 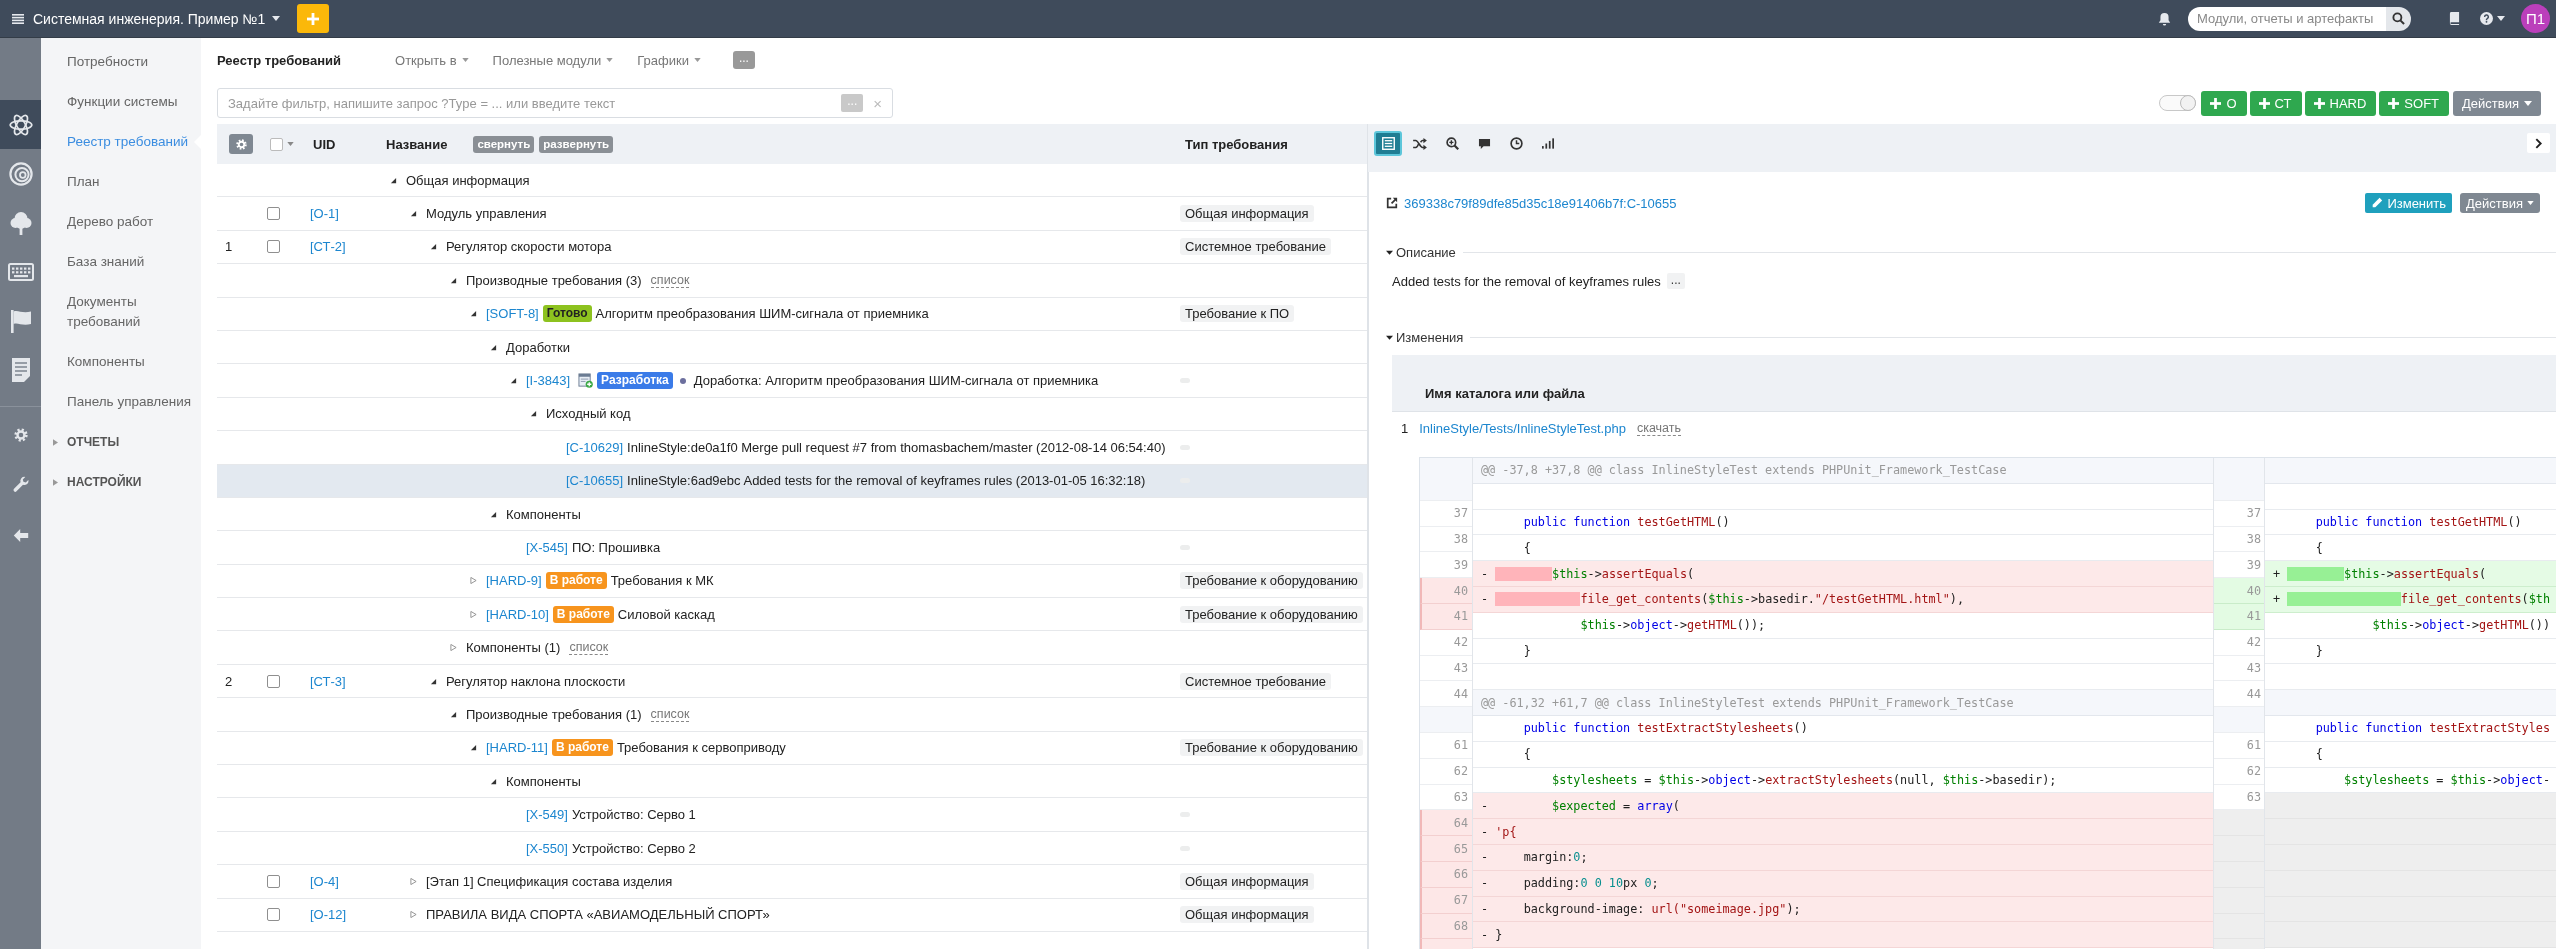 I want to click on table-row: [О-1] Модуль управления Общая информация, so click(x=792, y=214).